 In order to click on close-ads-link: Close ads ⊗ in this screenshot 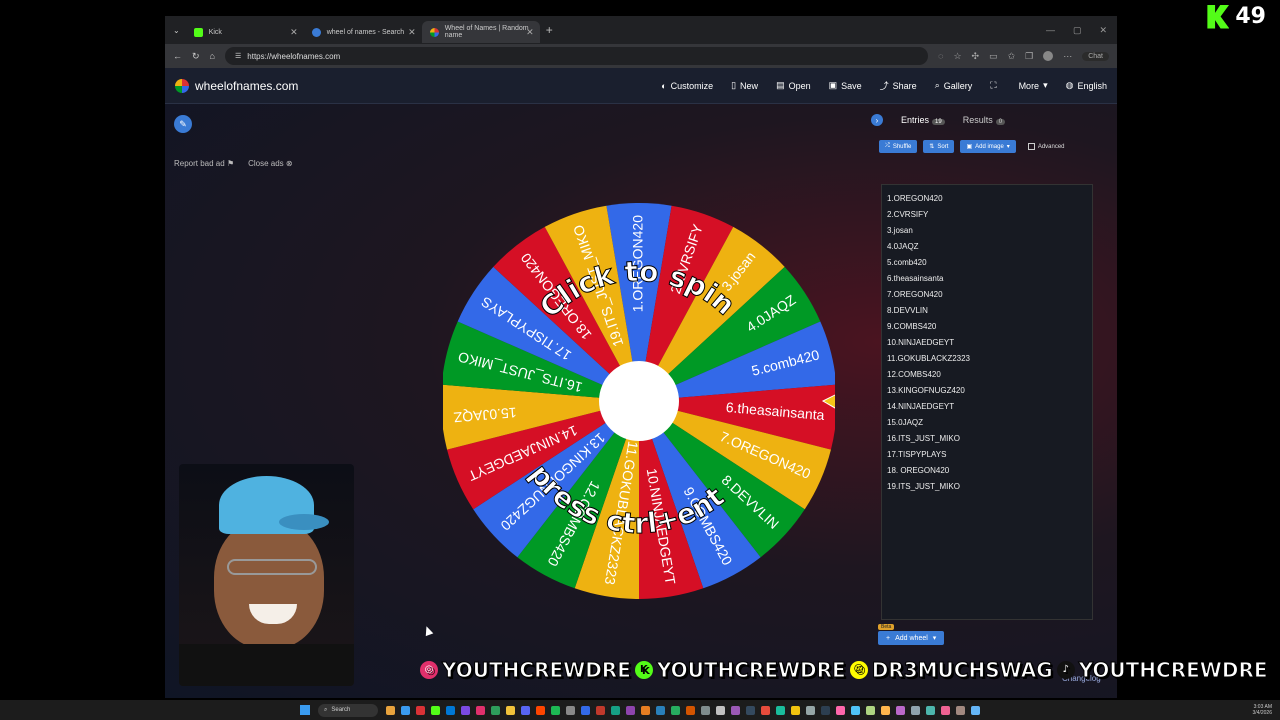, I will do `click(270, 163)`.